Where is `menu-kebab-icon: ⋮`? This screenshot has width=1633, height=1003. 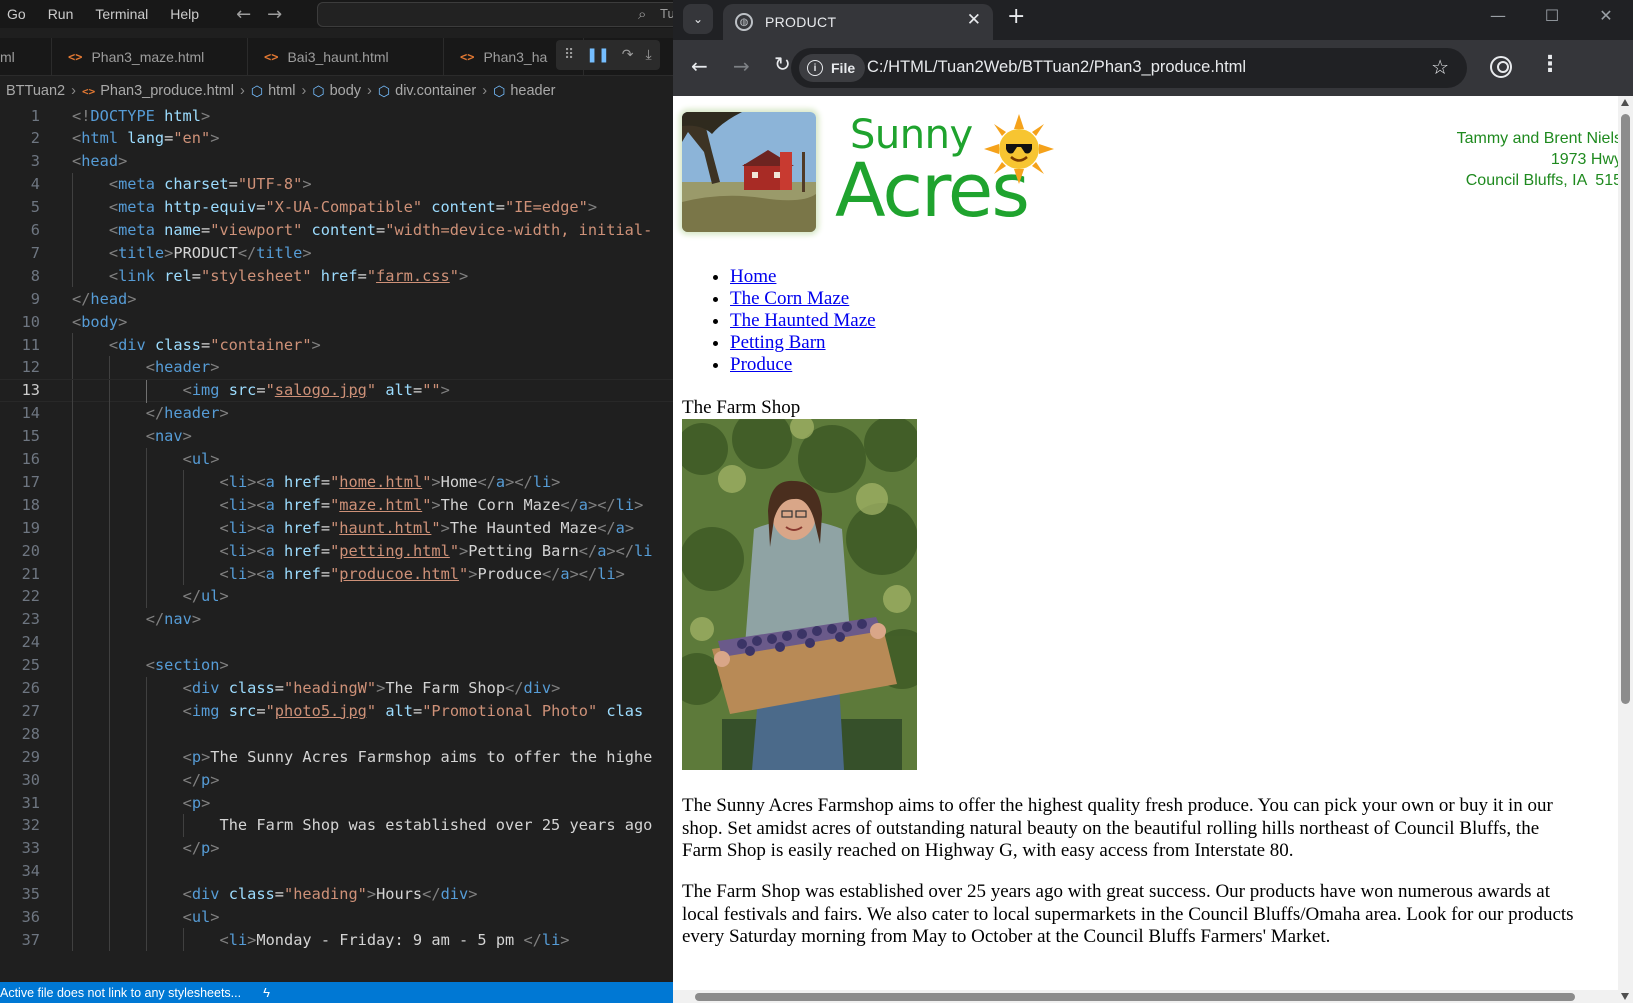 menu-kebab-icon: ⋮ is located at coordinates (1550, 64).